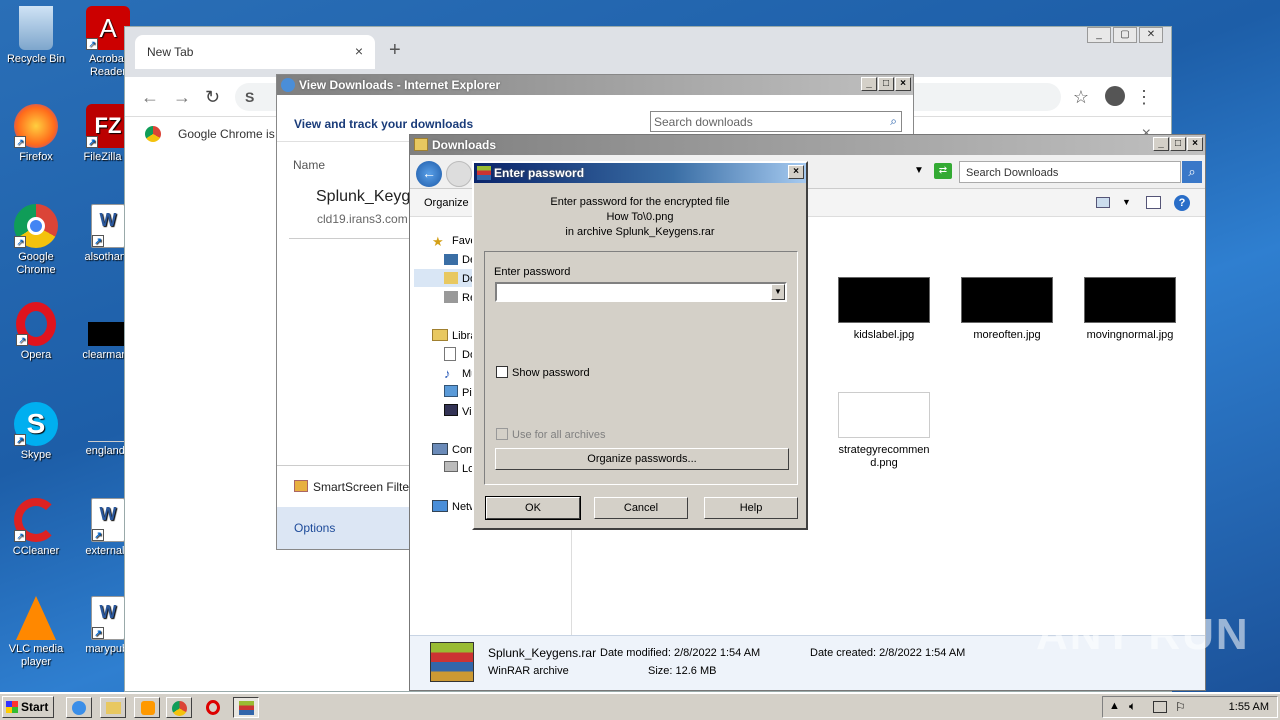  What do you see at coordinates (1180, 707) in the screenshot?
I see `flag-icon: ⚐` at bounding box center [1180, 707].